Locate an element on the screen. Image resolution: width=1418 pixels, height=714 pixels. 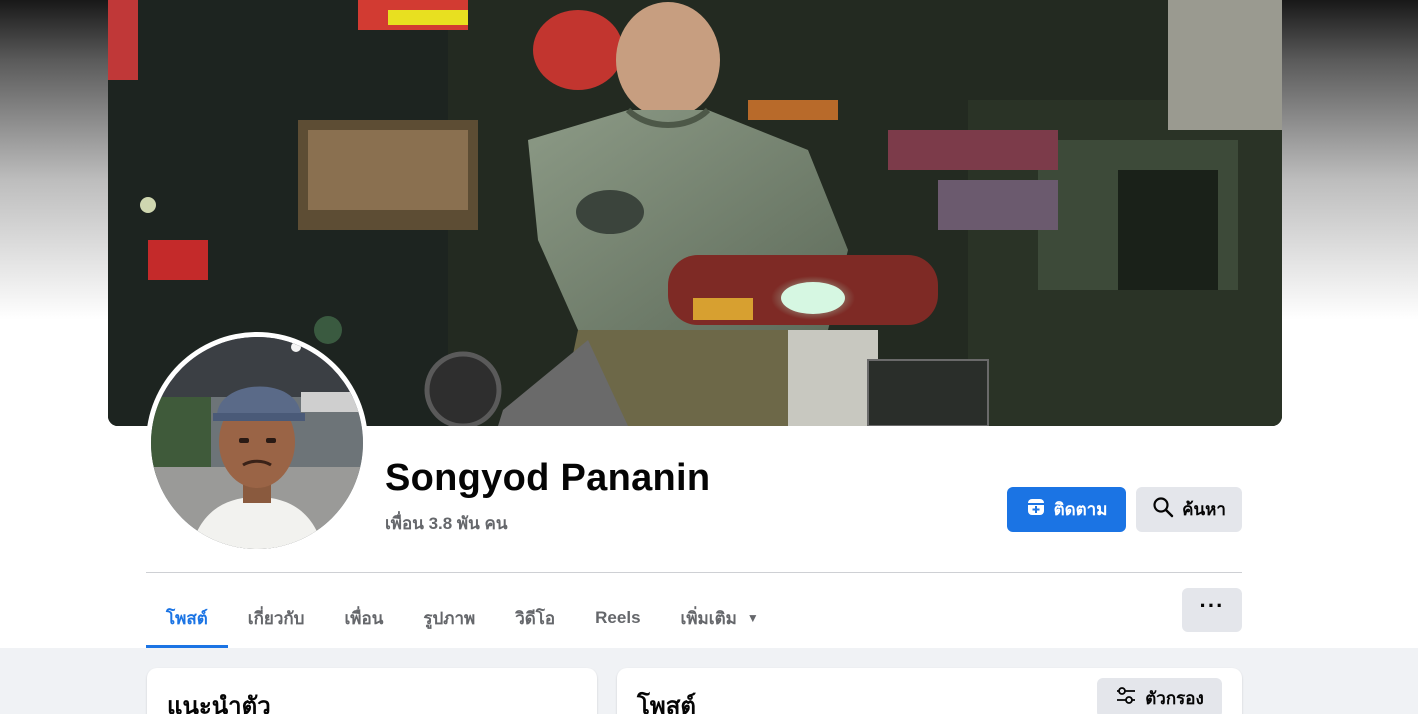
posts-card: โพสต์ ตัวกรอง is located at coordinates (929, 691).